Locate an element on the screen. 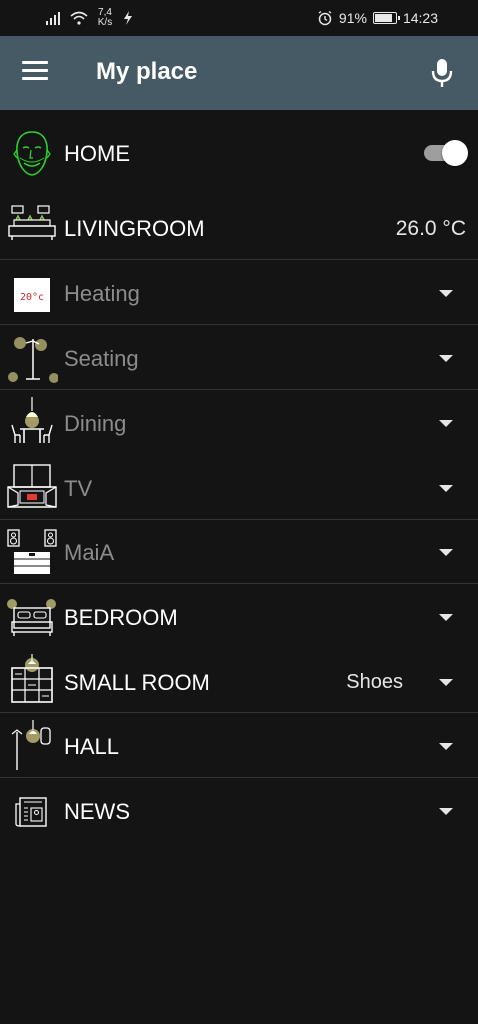 This screenshot has height=1024, width=478. dining-icon is located at coordinates (32, 420).